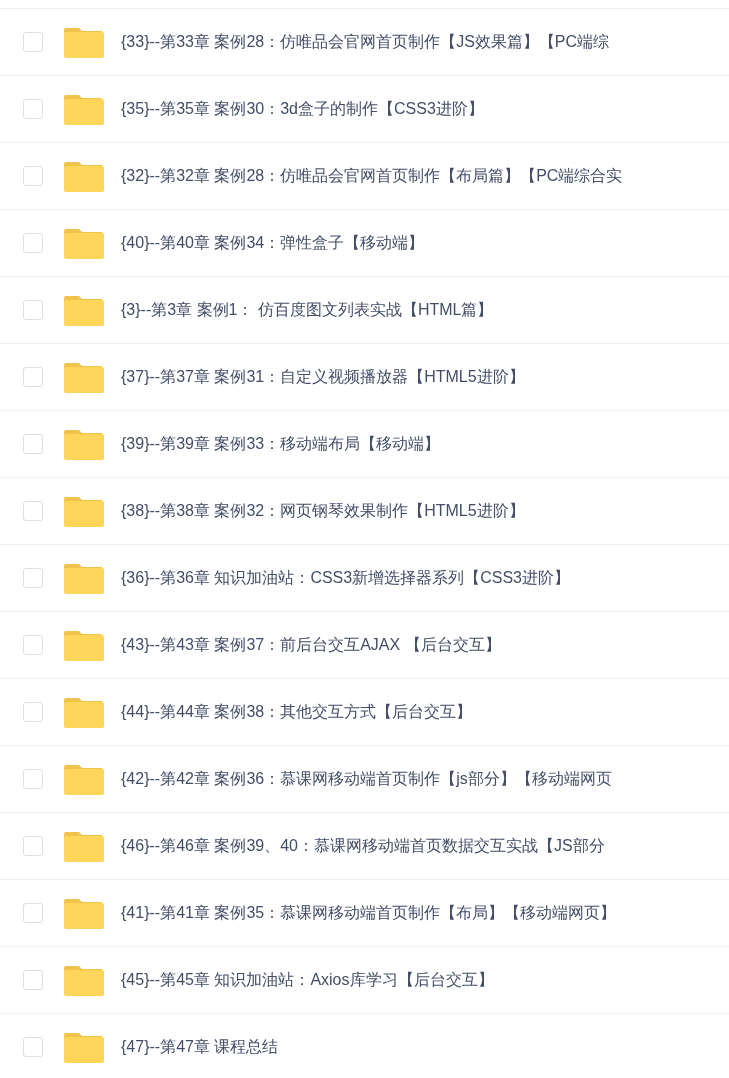  Describe the element at coordinates (323, 377) in the screenshot. I see `folder-name: {37}--第37章 案例31：自定义视频播放器【HTML5进阶】` at that location.